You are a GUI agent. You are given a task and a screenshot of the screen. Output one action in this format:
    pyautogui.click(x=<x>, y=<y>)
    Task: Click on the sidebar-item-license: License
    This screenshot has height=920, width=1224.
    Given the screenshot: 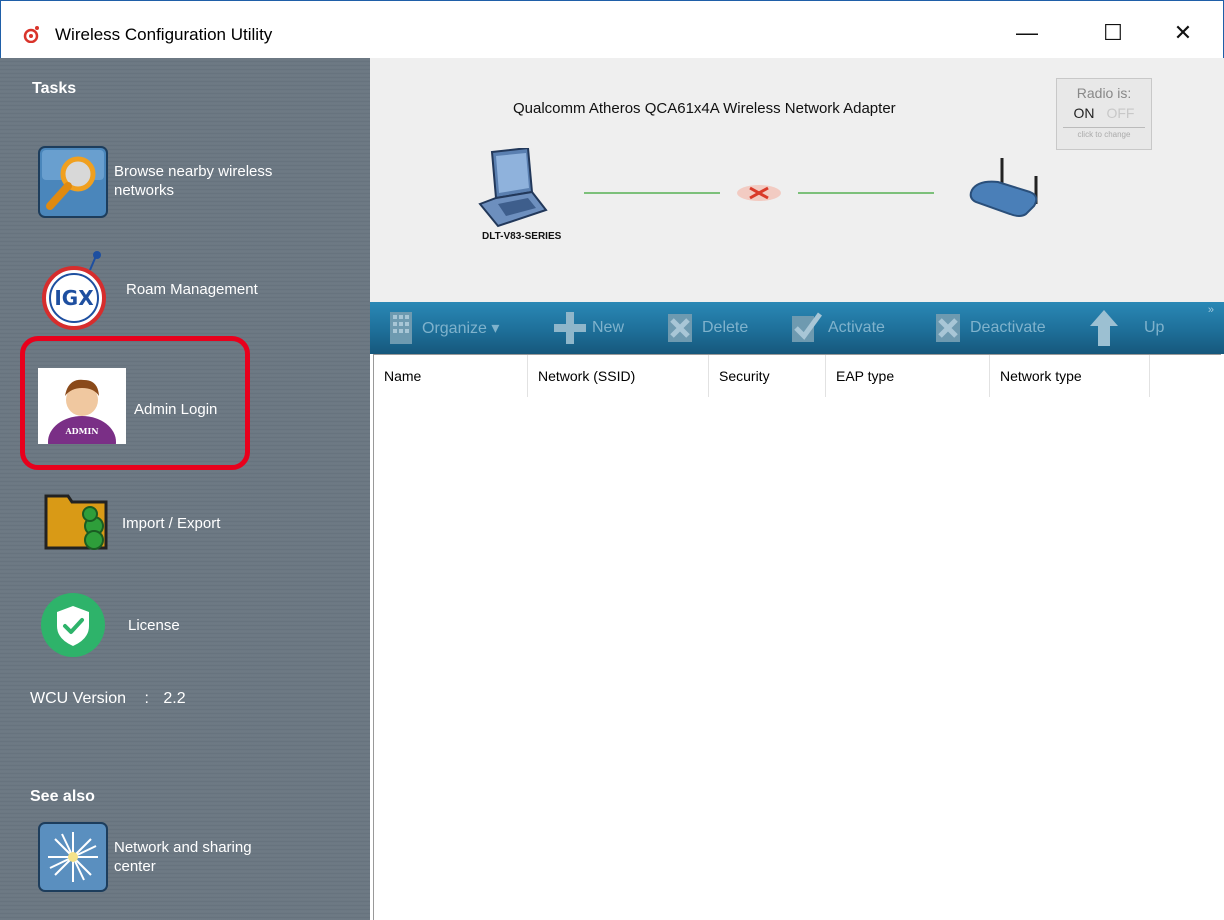 What is the action you would take?
    pyautogui.click(x=140, y=625)
    